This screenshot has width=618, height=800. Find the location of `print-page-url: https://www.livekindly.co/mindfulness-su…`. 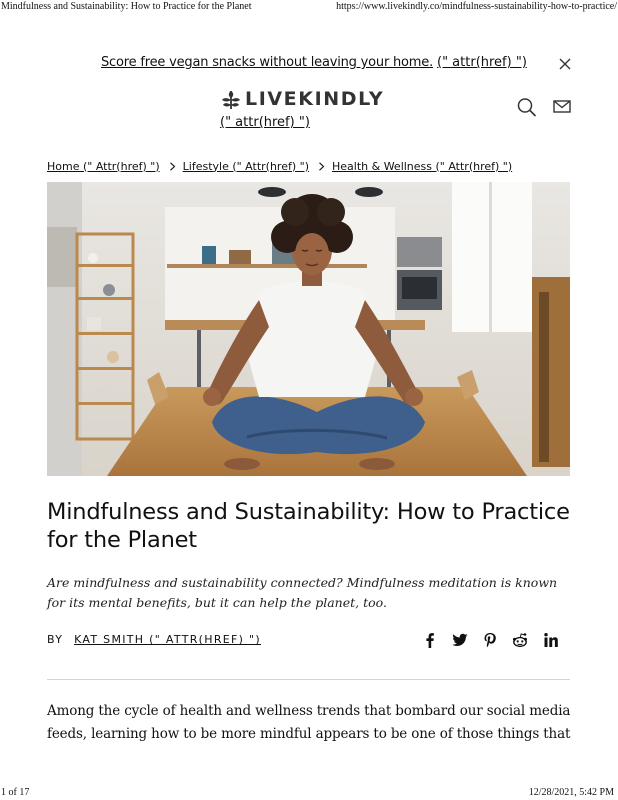

print-page-url: https://www.livekindly.co/mindfulness-su… is located at coordinates (476, 6).